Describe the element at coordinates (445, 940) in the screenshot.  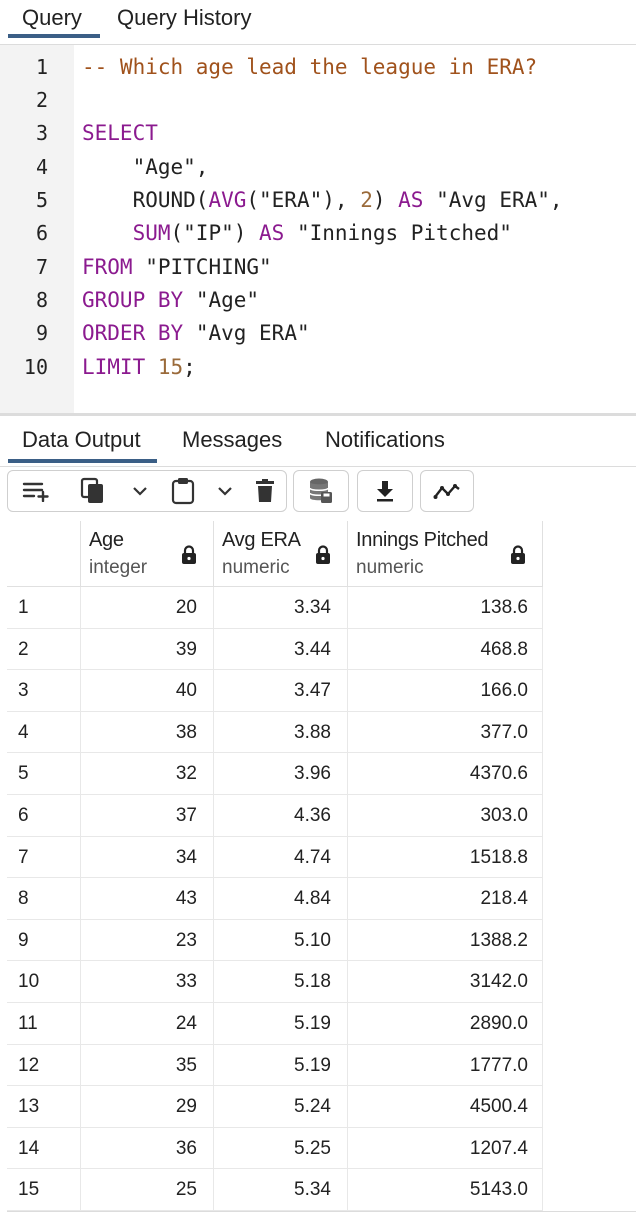
I see `cell-innings-pitched: 1388.2` at that location.